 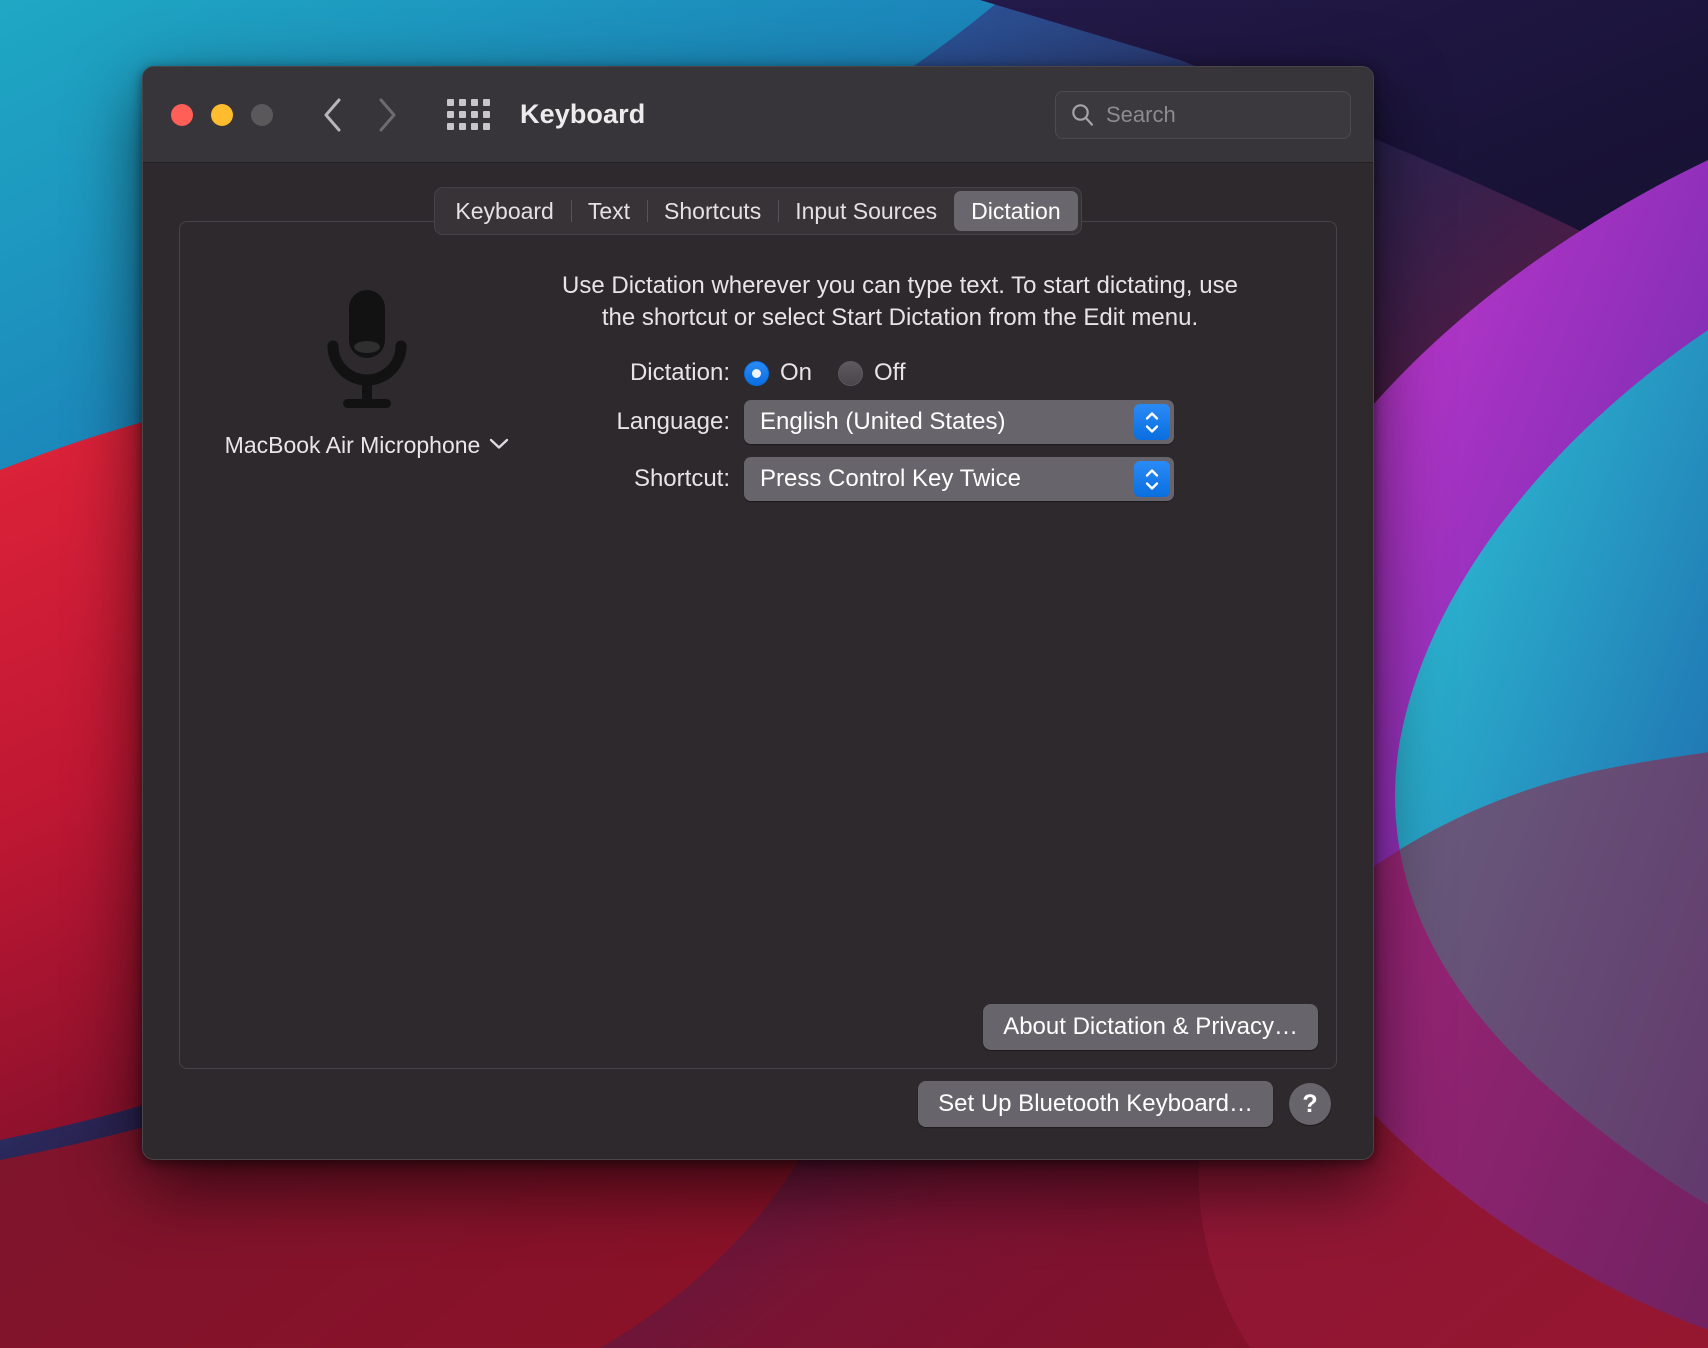 I want to click on traffic-light-controls, so click(x=222, y=114).